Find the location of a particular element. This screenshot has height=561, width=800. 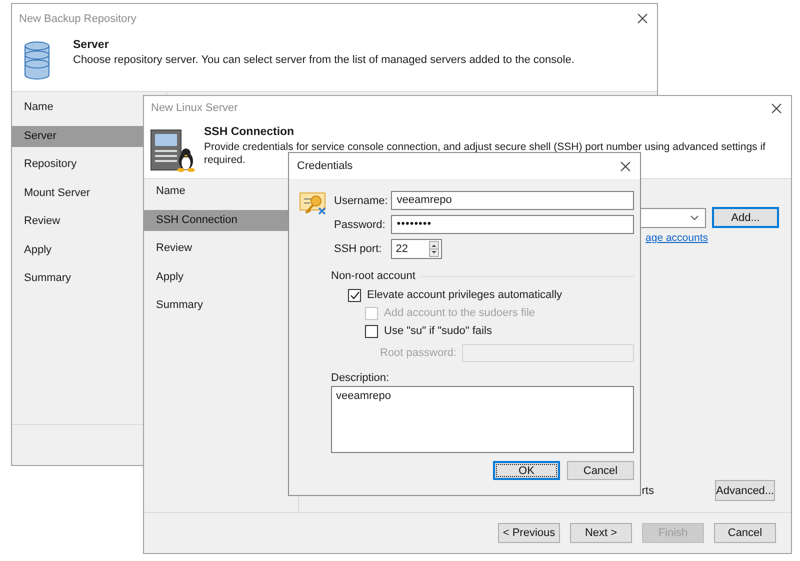

port-field: 22 is located at coordinates (416, 249).